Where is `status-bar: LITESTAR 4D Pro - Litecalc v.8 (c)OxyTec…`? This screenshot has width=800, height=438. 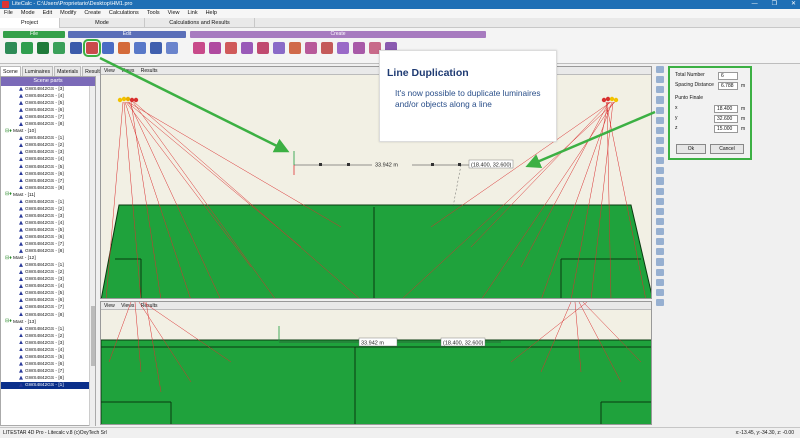
status-bar: LITESTAR 4D Pro - Litecalc v.8 (c)OxyTec… is located at coordinates (400, 432).